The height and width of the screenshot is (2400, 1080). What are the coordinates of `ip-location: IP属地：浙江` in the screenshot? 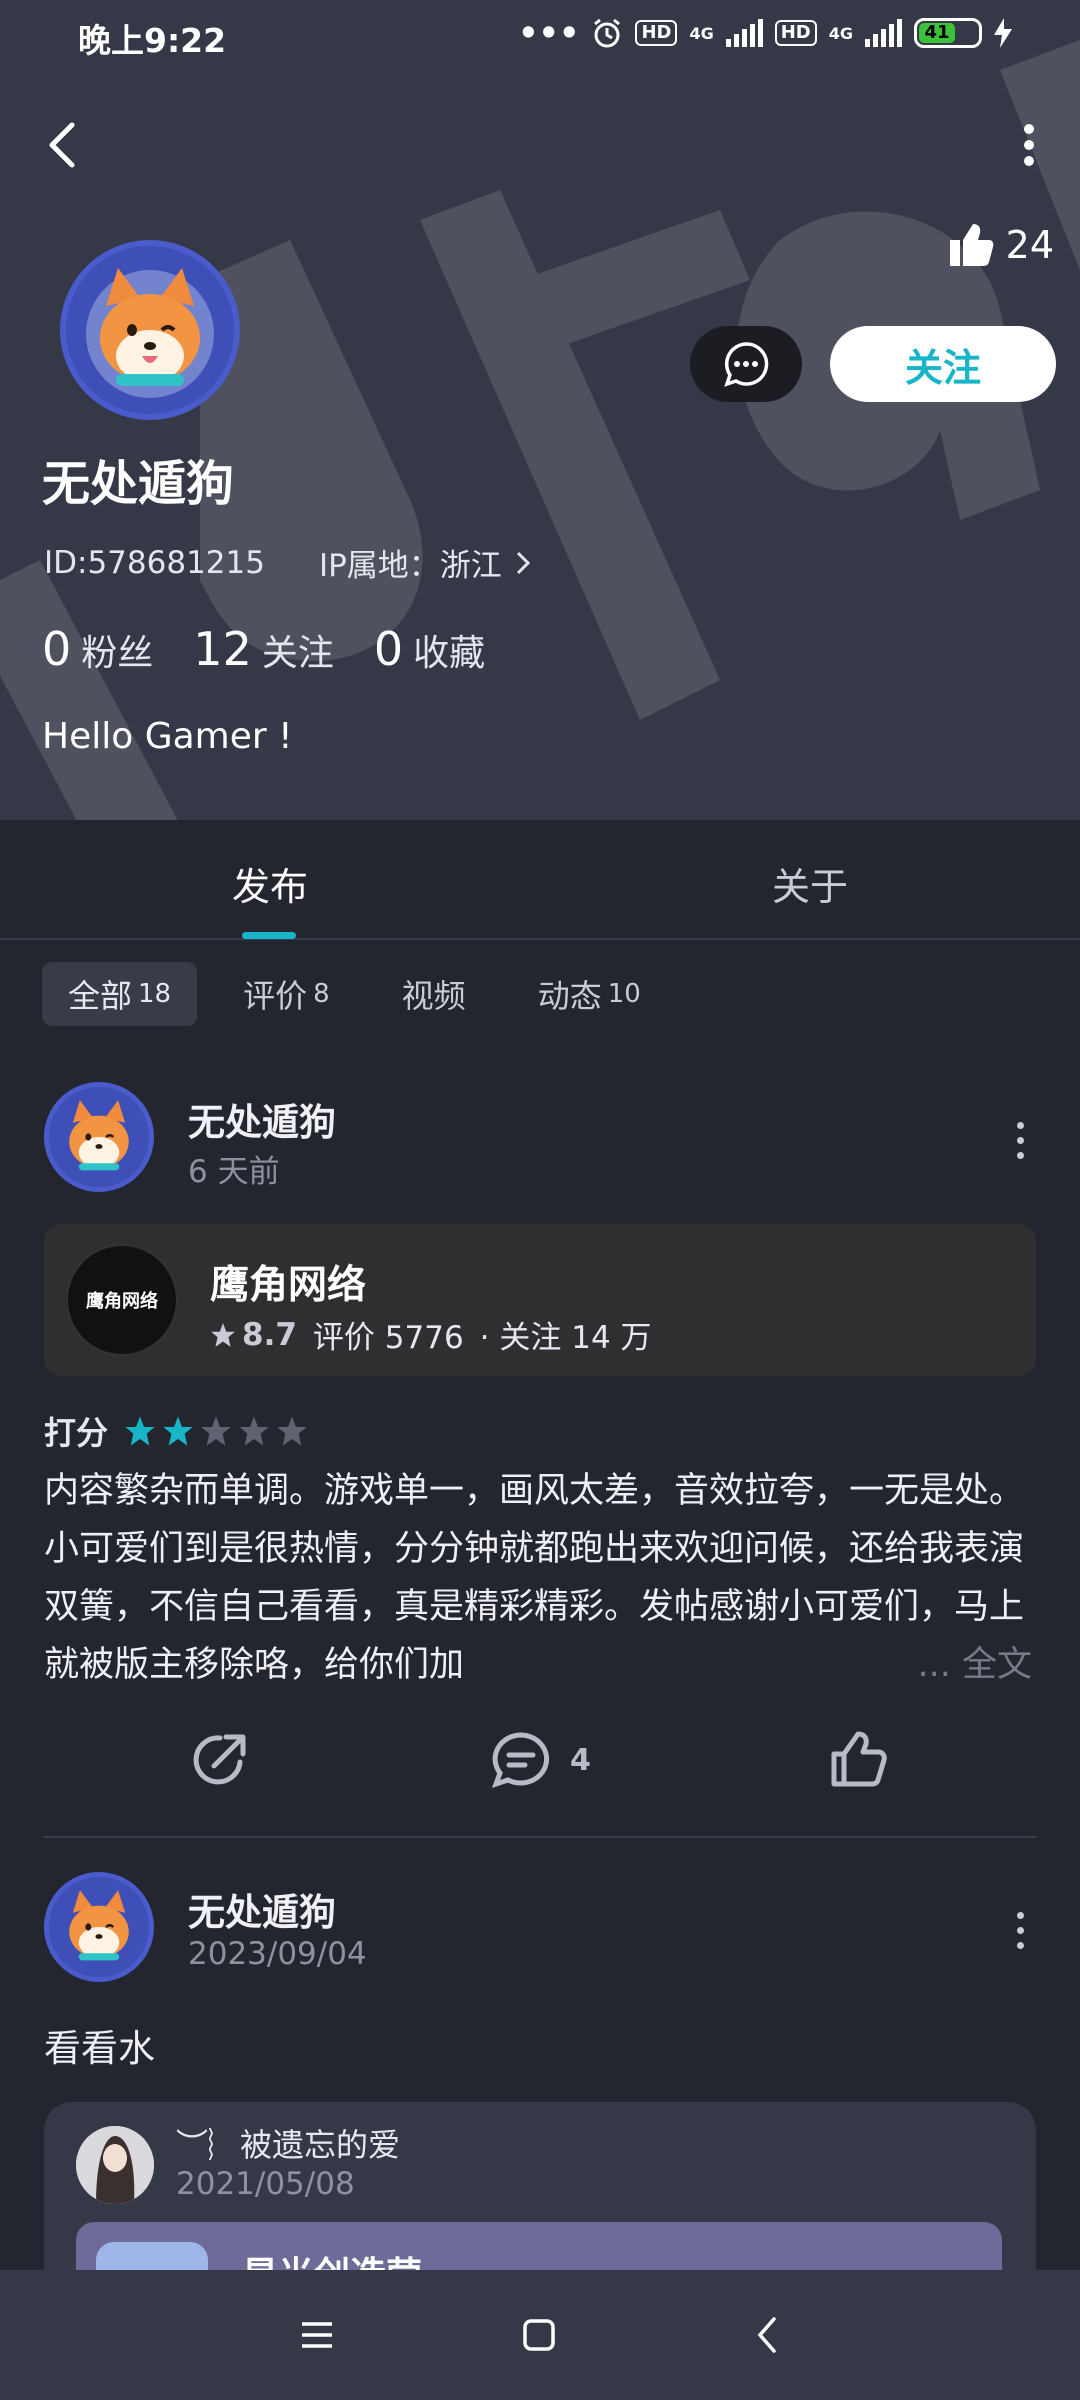 It's located at (410, 566).